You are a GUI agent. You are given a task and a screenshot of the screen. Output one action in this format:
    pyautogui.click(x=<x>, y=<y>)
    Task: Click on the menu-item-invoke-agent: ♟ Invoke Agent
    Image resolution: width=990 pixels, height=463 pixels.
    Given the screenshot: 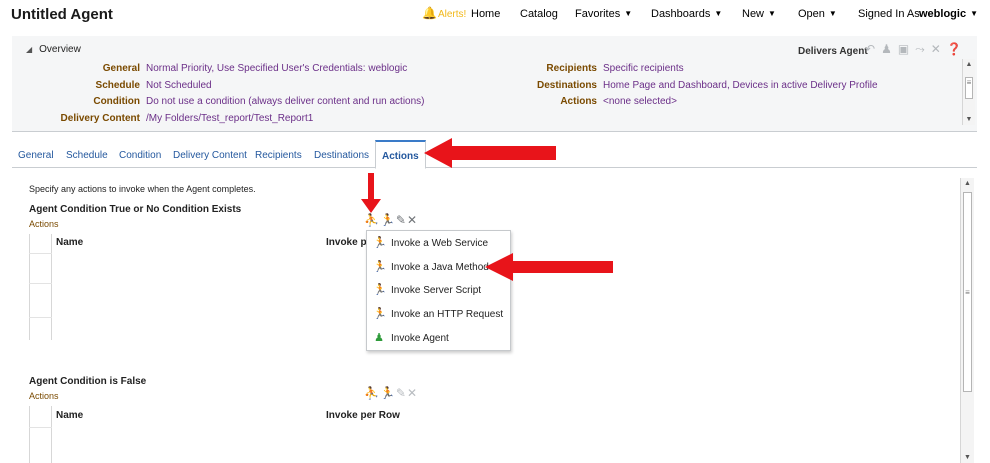 What is the action you would take?
    pyautogui.click(x=438, y=338)
    